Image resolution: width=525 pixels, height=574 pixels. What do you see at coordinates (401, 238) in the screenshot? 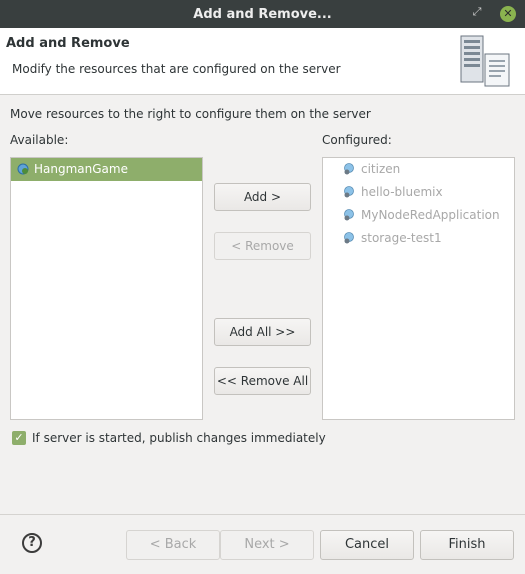
I see `list-item-label: storage-test1` at bounding box center [401, 238].